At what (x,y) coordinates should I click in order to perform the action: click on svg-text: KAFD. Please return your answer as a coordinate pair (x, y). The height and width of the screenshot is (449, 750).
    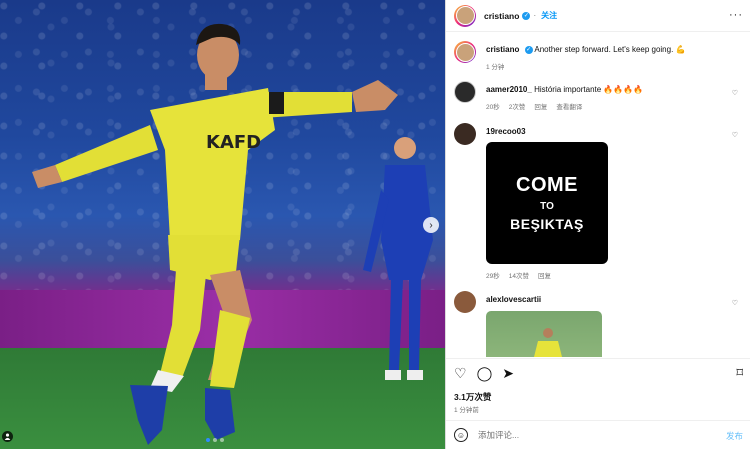
    Looking at the image, I should click on (233, 142).